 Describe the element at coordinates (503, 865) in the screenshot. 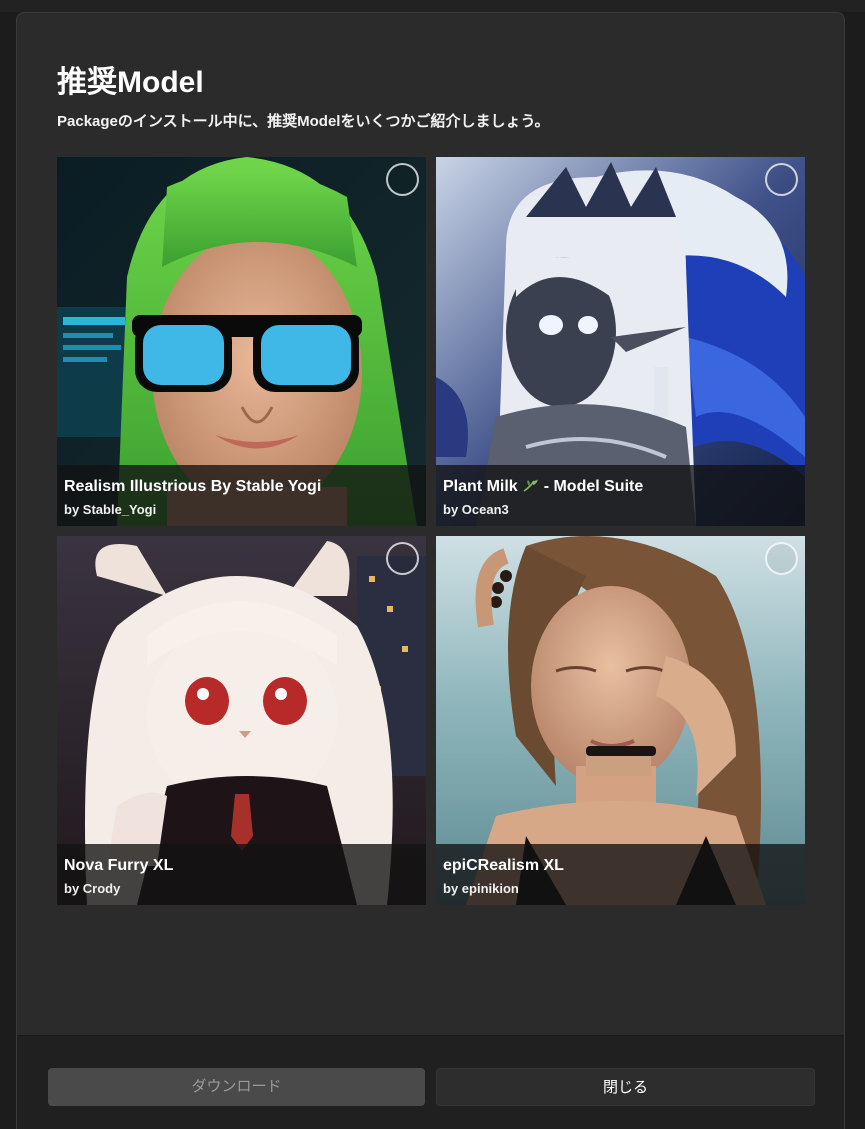

I see `model-title: epiCRealism XL` at that location.